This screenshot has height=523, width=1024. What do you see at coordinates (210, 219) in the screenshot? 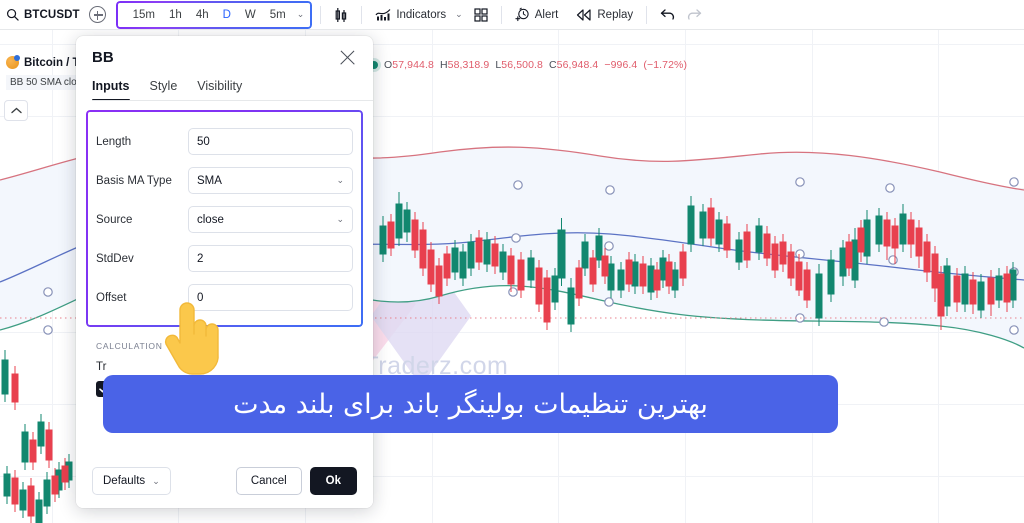
I see `source-value: close` at bounding box center [210, 219].